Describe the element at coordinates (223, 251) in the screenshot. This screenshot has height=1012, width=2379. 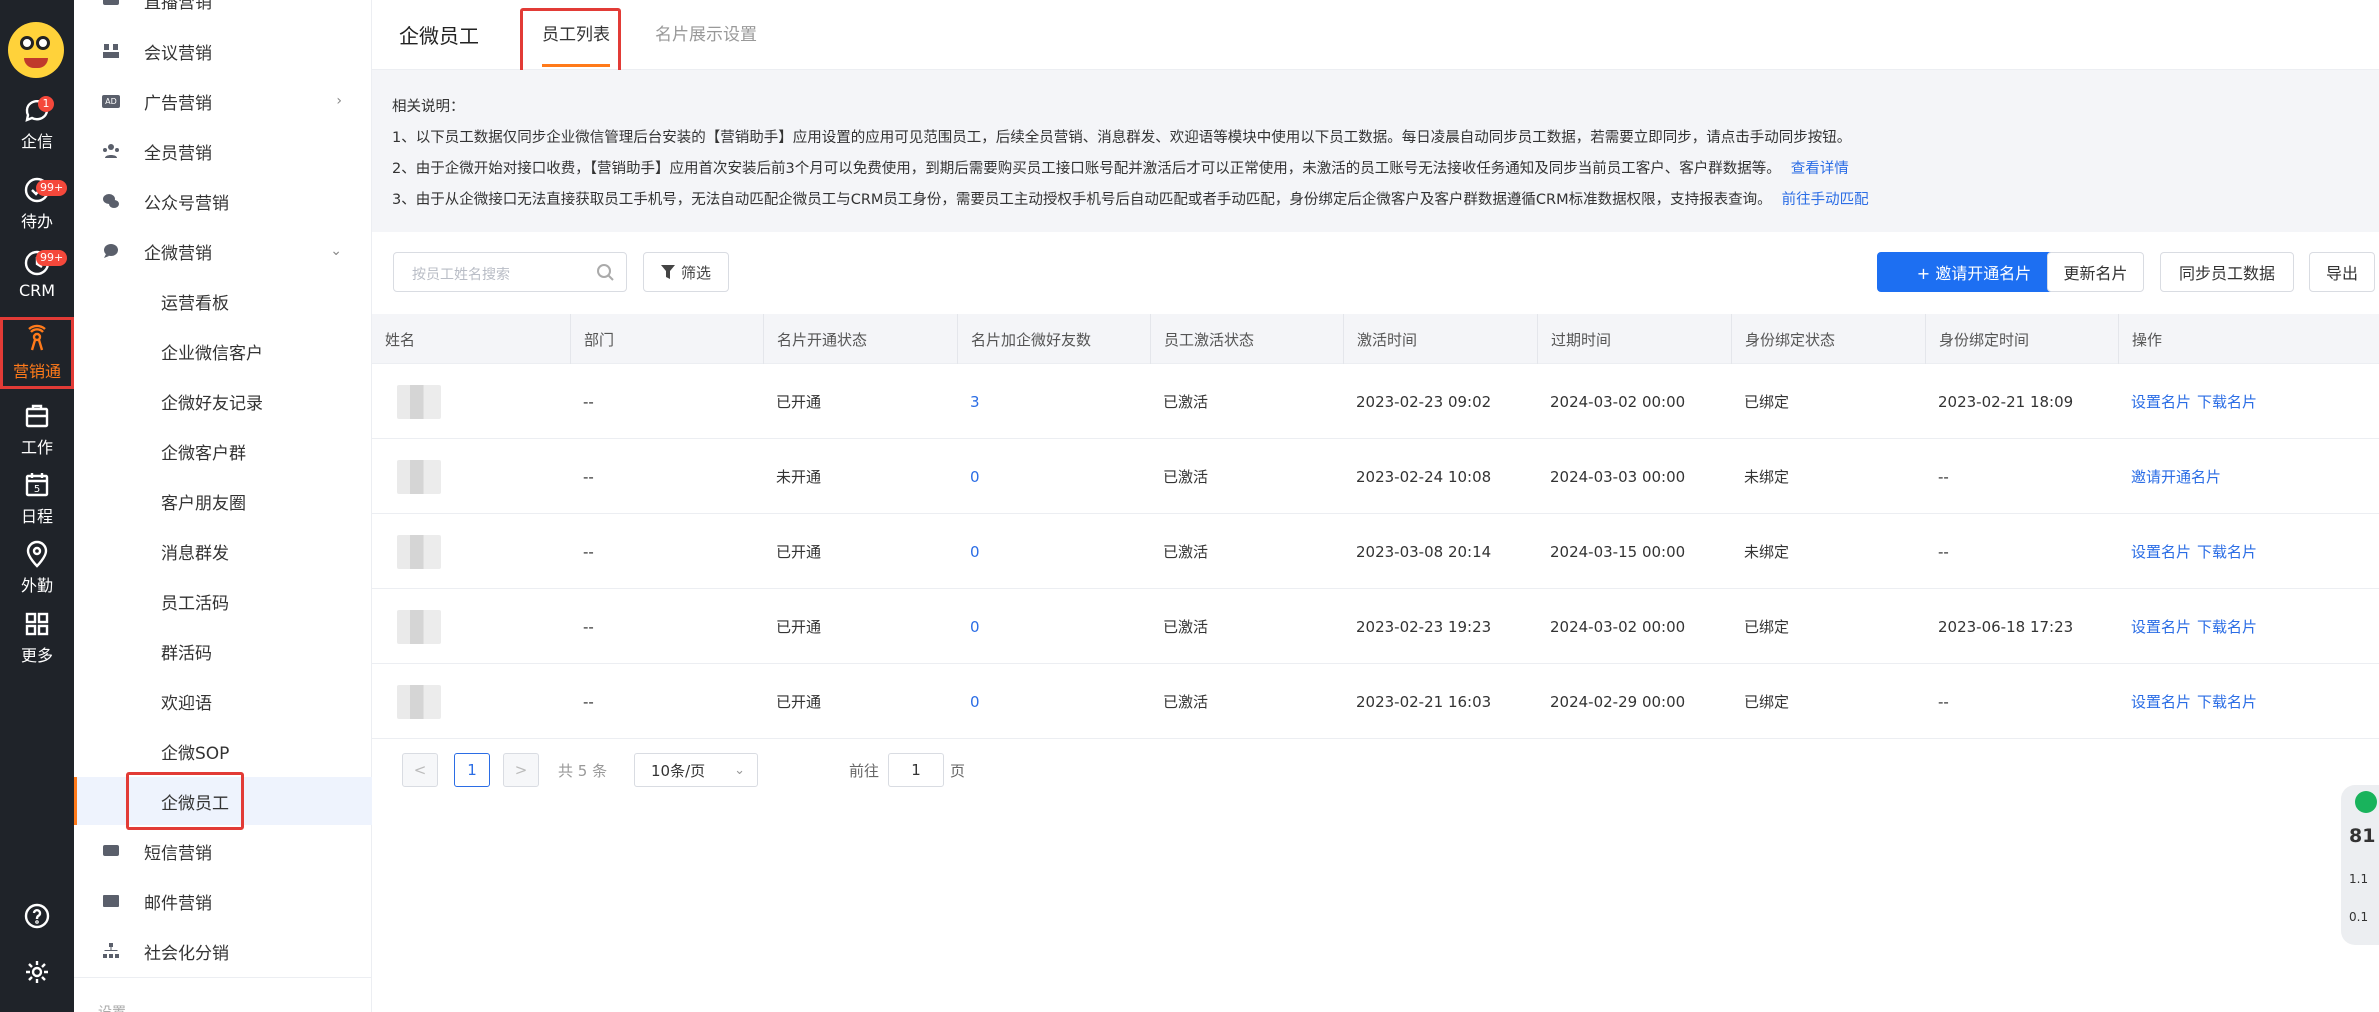
I see `menu-item-wecom-marketing: 企微营销 ⌄` at that location.